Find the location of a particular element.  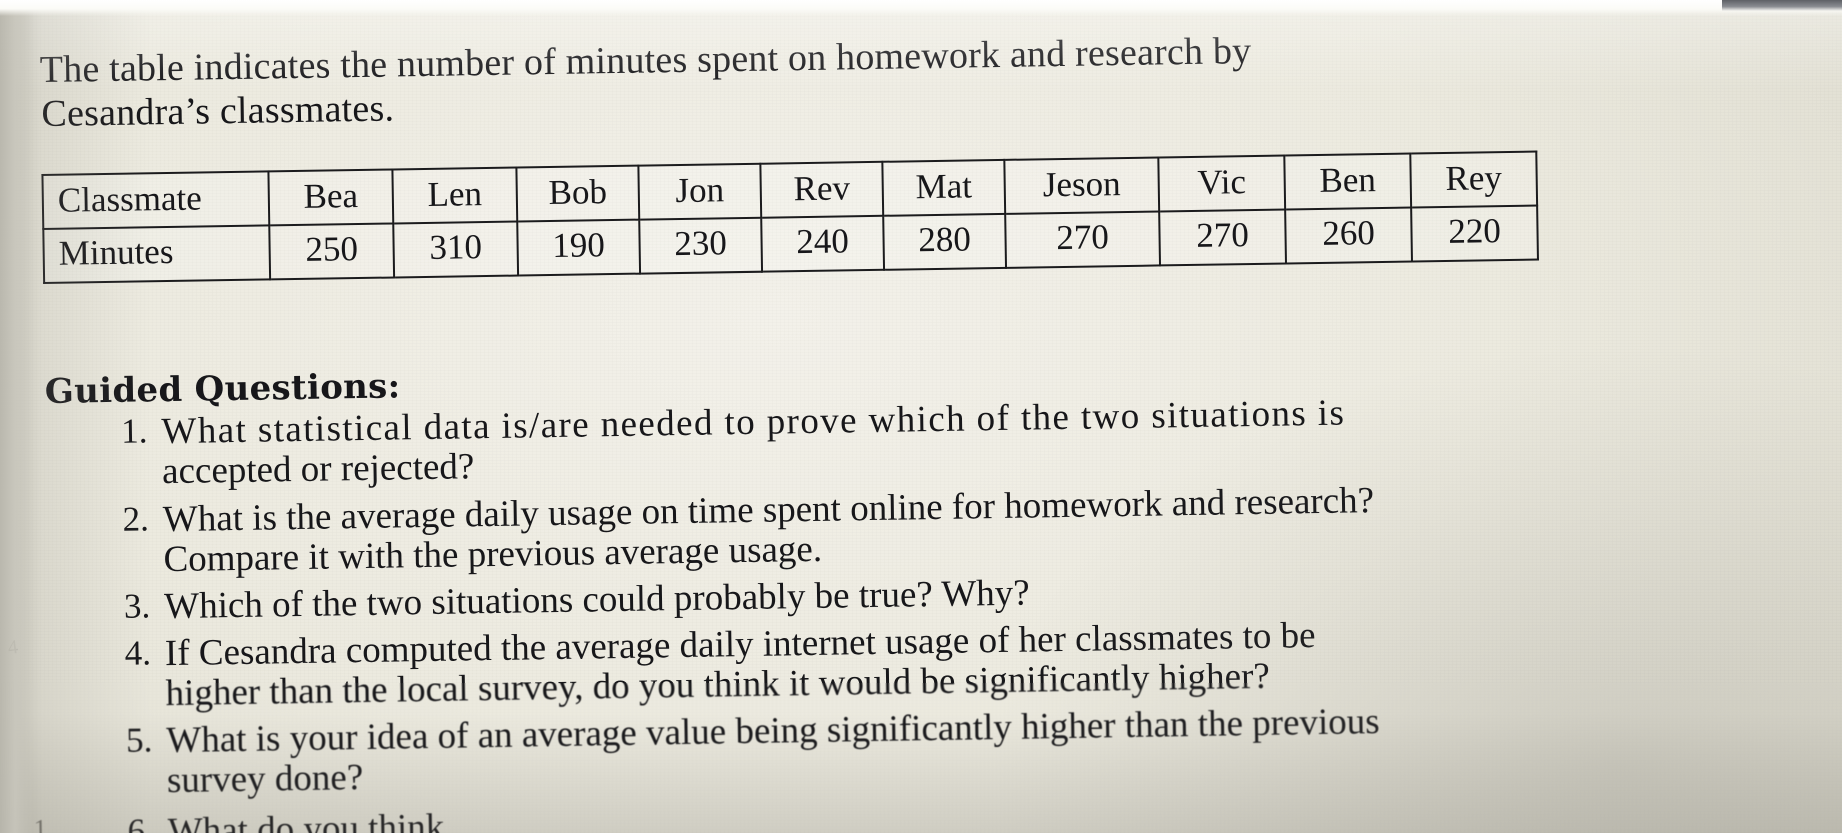

question-number-5: 5. is located at coordinates (139, 740).